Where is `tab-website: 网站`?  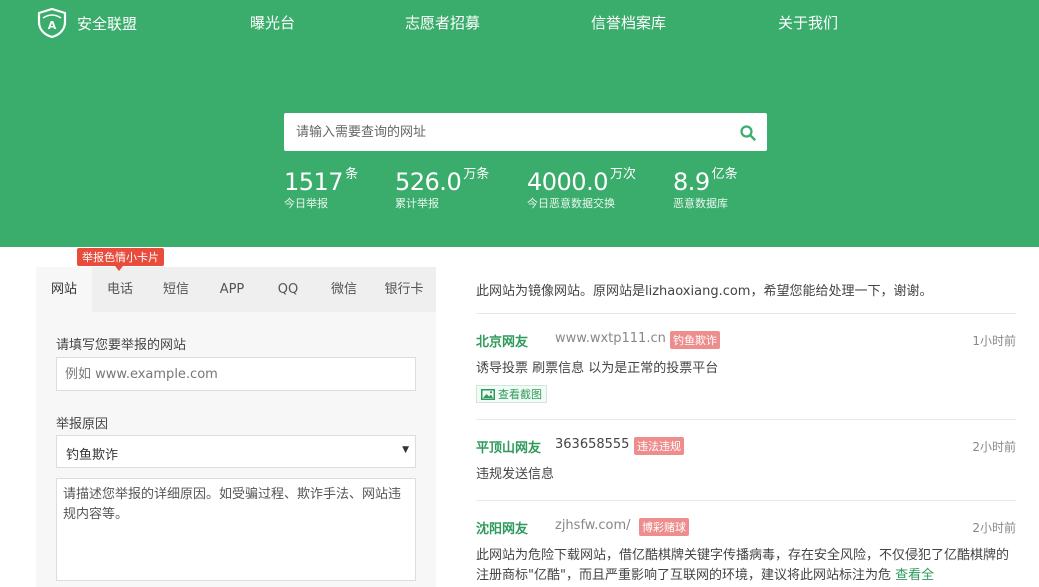
tab-website: 网站 is located at coordinates (64, 289).